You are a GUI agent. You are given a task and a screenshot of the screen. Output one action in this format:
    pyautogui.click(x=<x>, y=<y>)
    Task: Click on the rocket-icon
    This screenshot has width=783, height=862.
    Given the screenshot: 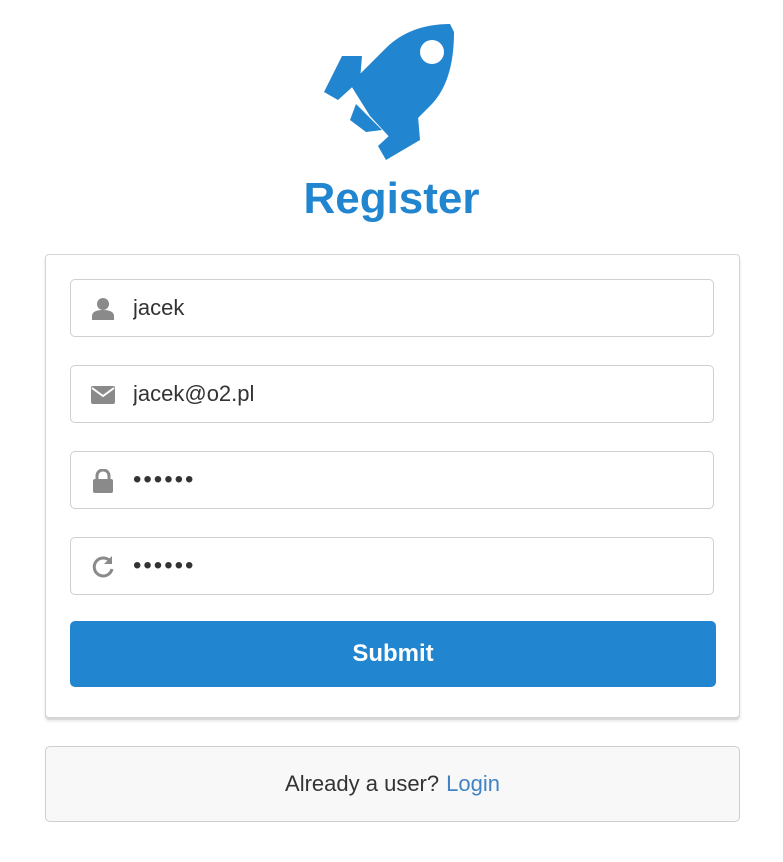 What is the action you would take?
    pyautogui.click(x=389, y=92)
    